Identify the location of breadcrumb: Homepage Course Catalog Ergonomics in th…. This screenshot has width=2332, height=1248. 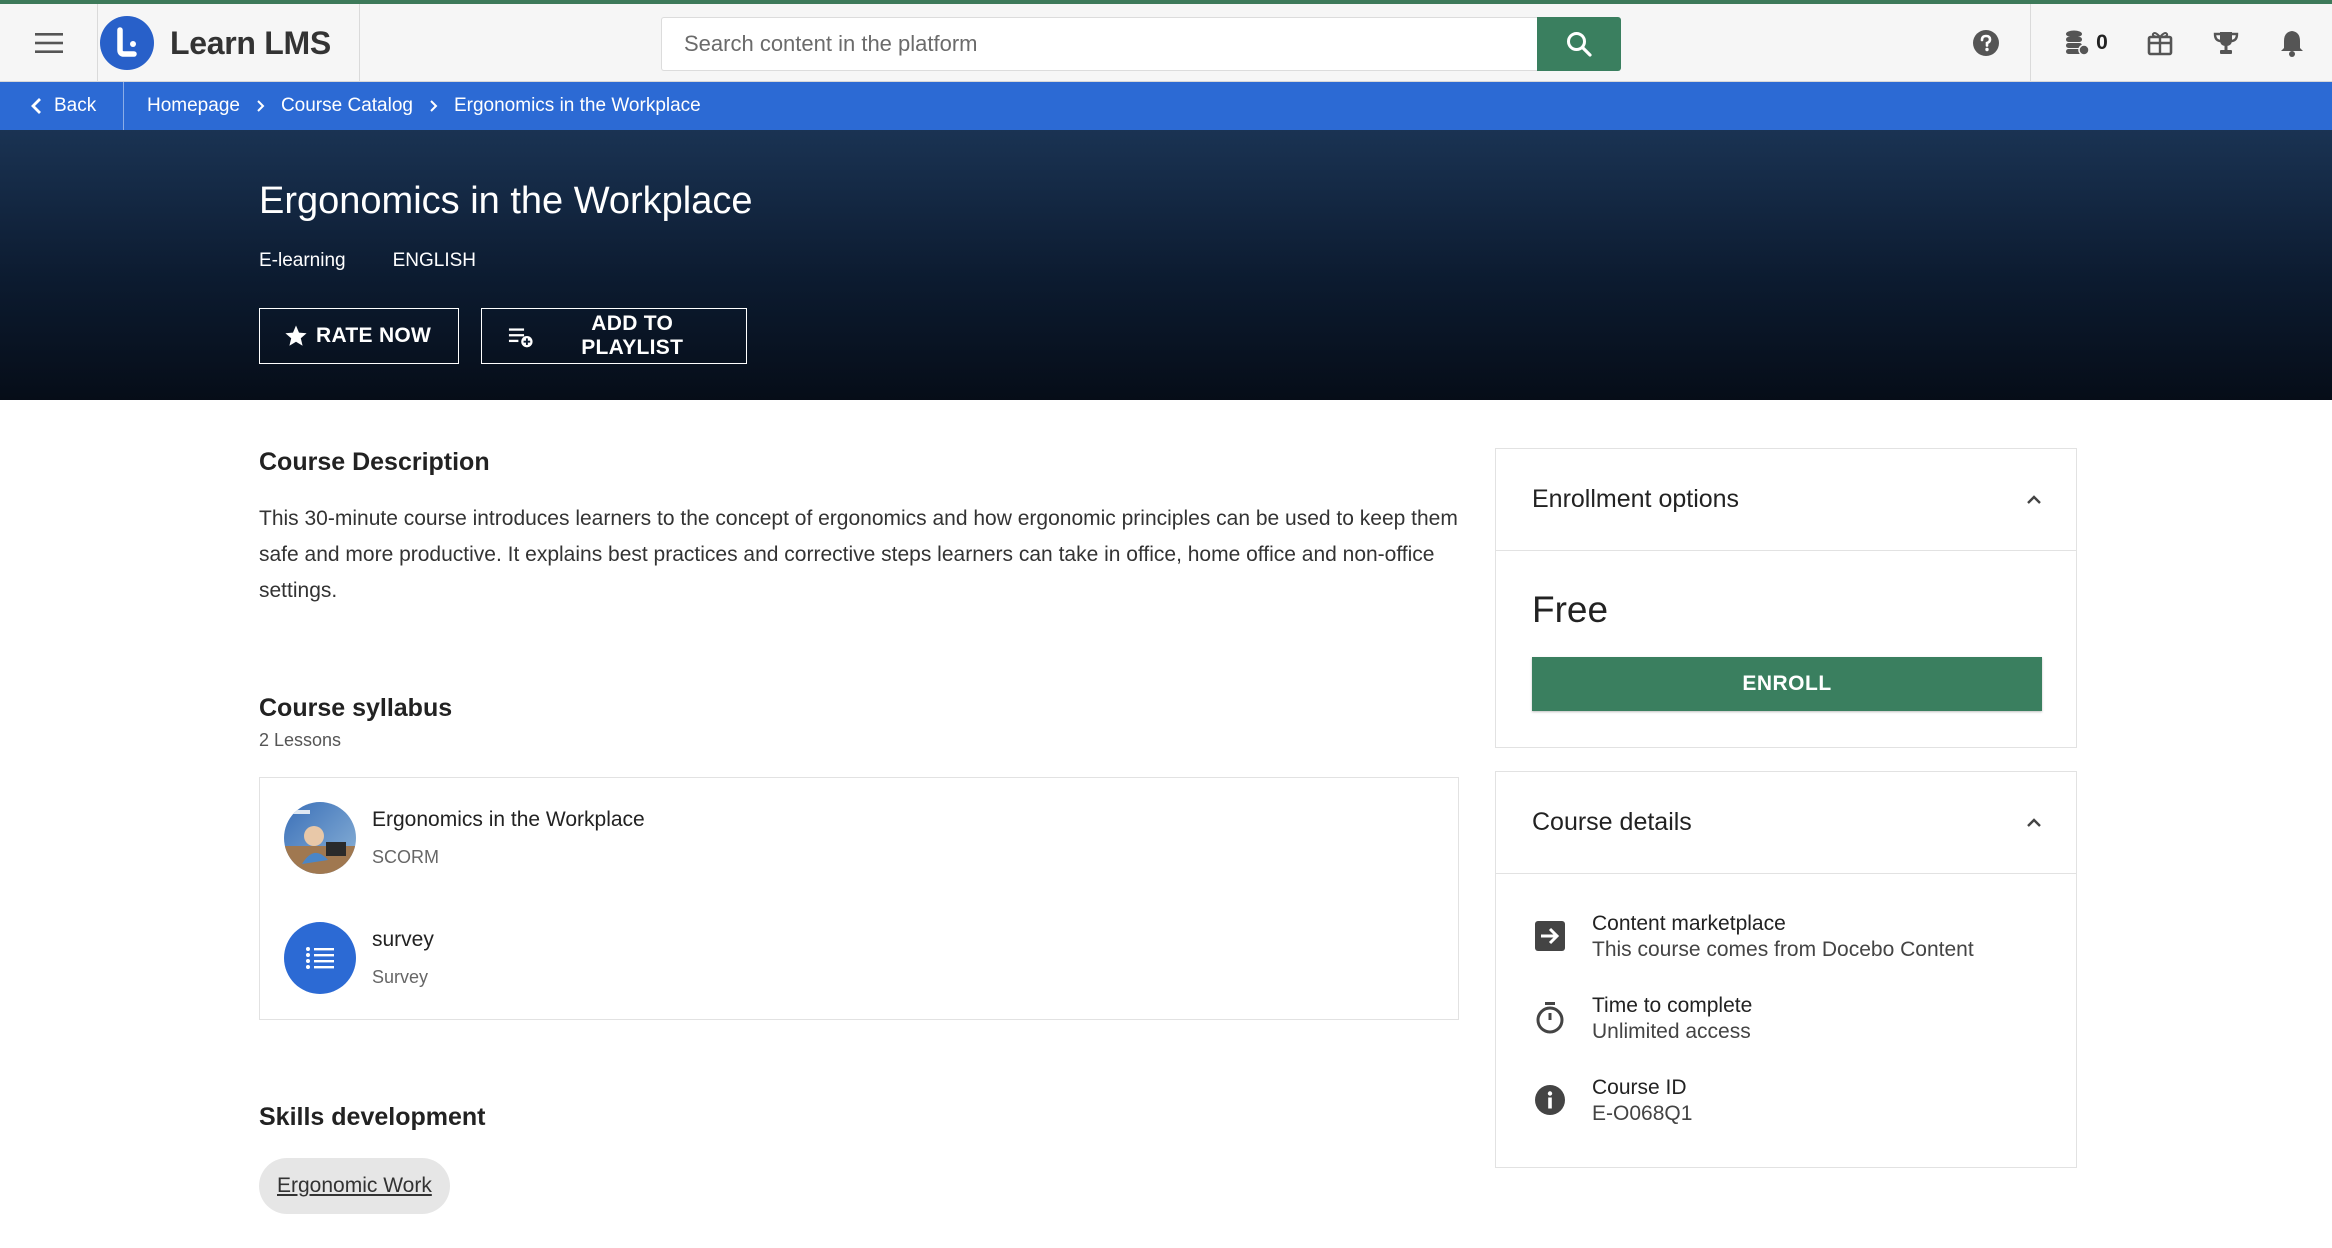
(412, 106).